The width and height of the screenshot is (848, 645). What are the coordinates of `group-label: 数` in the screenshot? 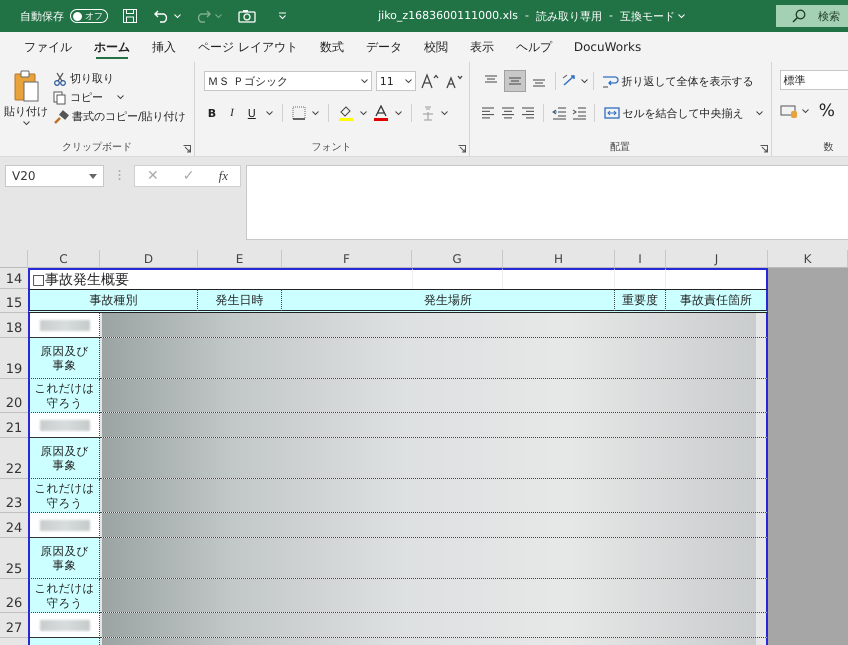 It's located at (829, 148).